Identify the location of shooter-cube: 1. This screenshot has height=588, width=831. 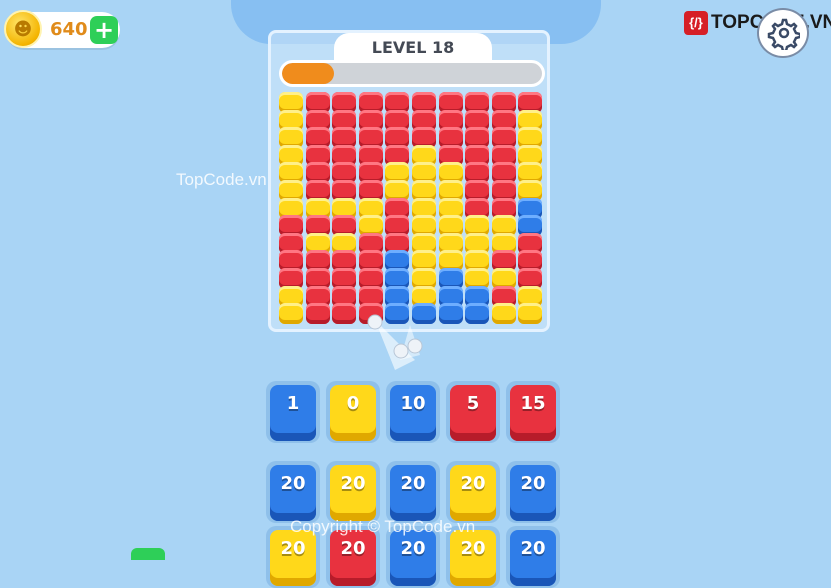
(293, 413).